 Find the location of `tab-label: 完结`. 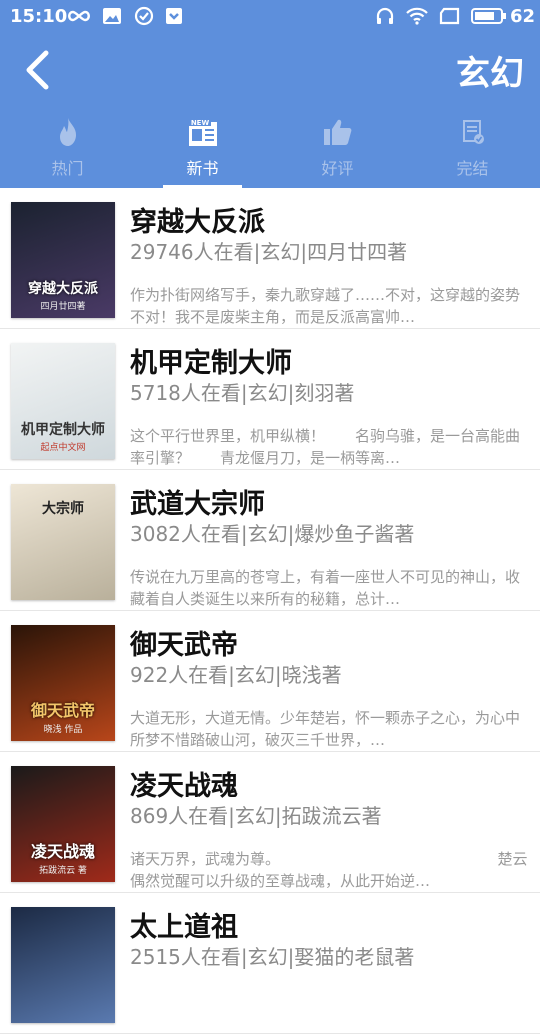

tab-label: 完结 is located at coordinates (472, 168).